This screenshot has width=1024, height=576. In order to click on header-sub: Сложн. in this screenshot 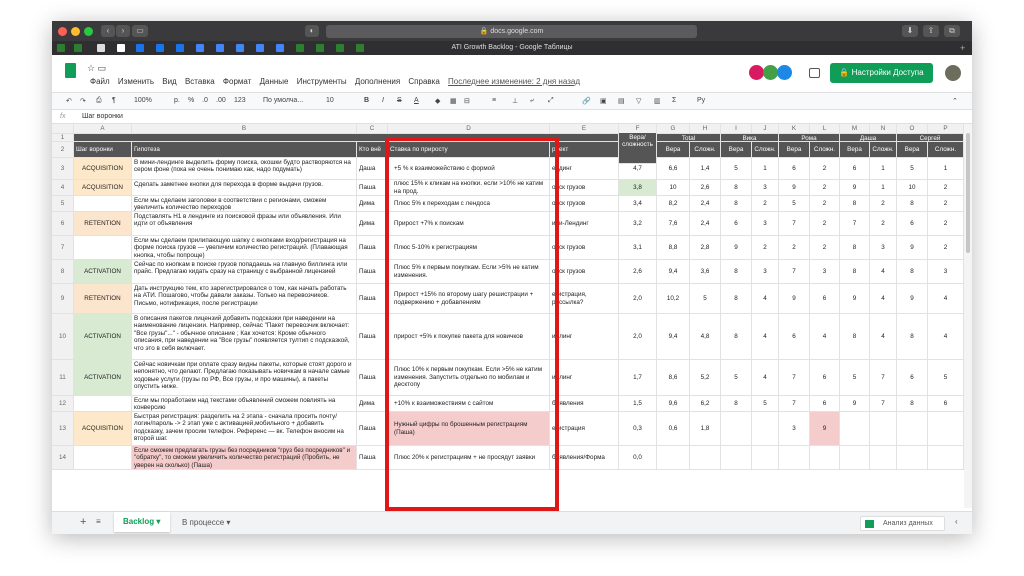, I will do `click(883, 150)`.